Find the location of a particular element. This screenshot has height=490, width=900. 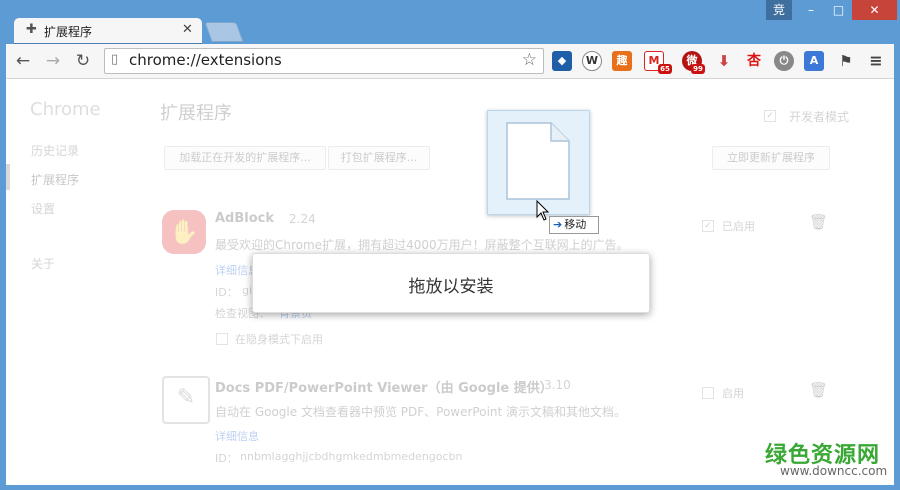

extension-name: Docs PDF/PowerPoint Viewer（由 Google 提供） is located at coordinates (384, 388).